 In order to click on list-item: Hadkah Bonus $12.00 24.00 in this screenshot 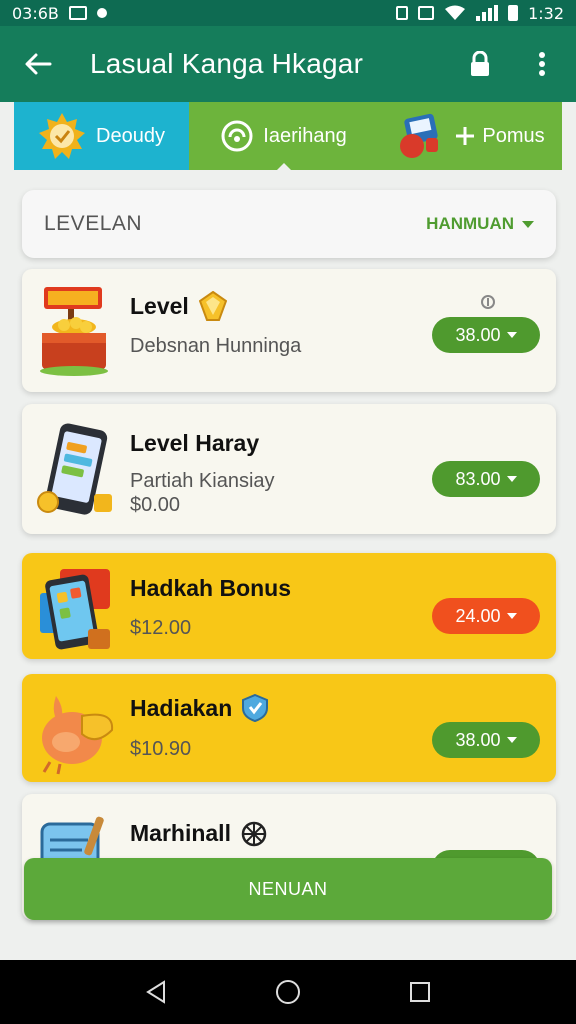, I will do `click(289, 606)`.